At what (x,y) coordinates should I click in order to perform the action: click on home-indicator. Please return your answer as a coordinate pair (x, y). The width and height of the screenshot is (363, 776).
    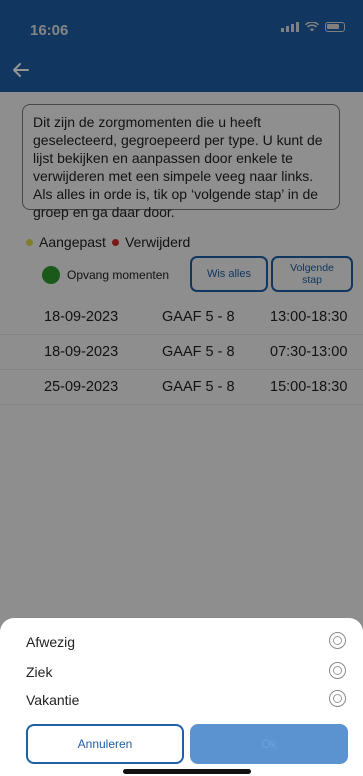
    Looking at the image, I should click on (187, 771).